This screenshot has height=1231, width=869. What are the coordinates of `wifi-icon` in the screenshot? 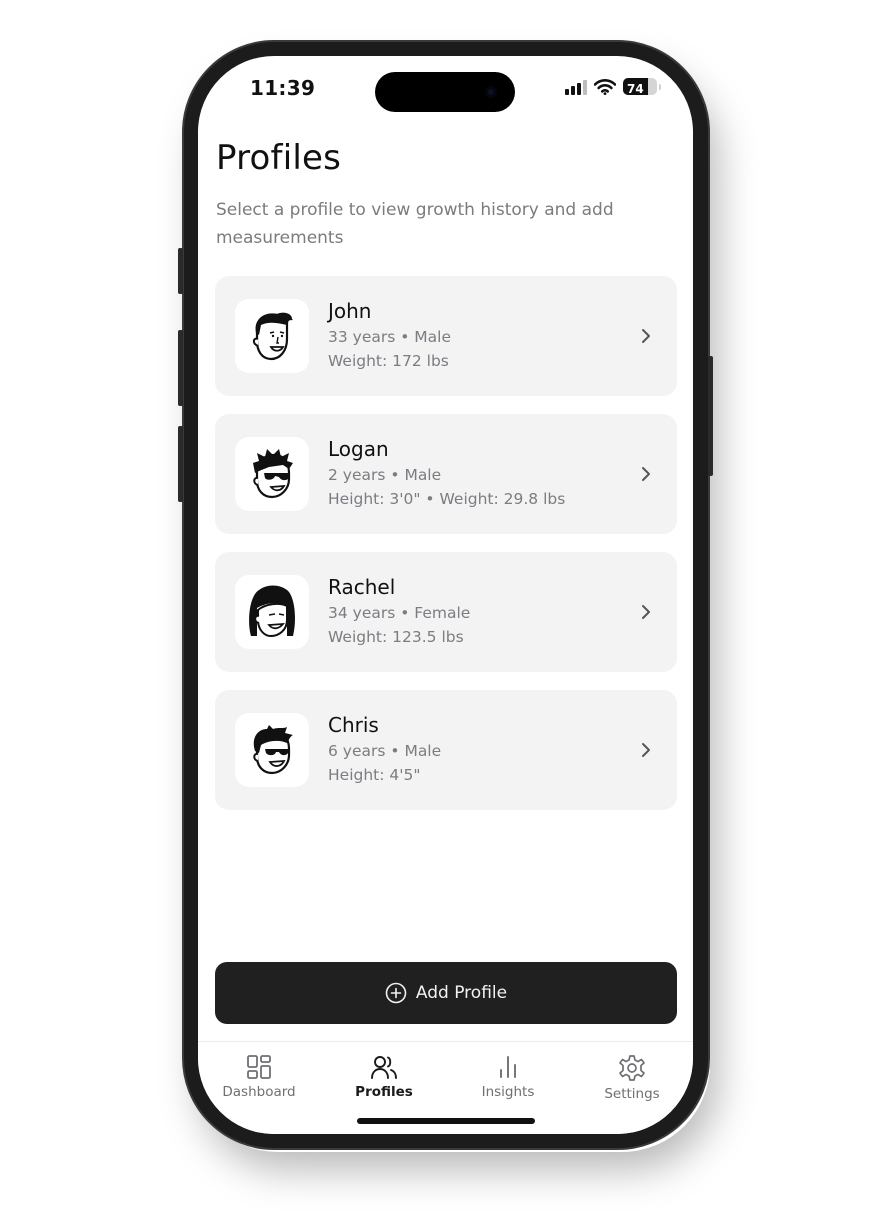 It's located at (605, 86).